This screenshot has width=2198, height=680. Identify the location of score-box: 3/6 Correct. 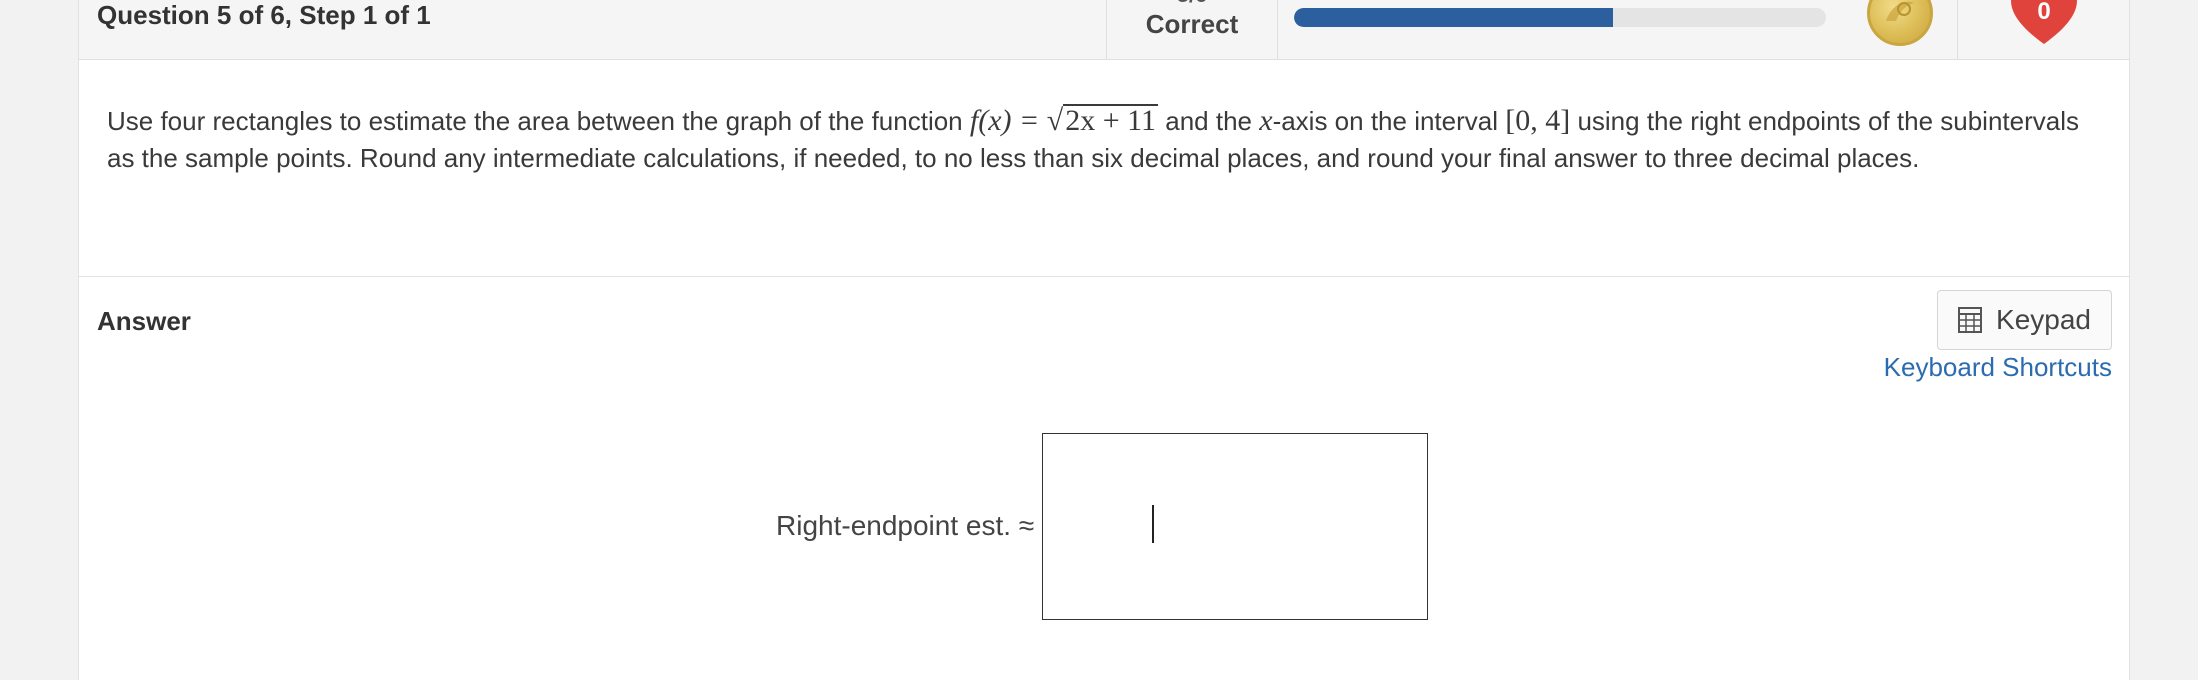
(1192, 30).